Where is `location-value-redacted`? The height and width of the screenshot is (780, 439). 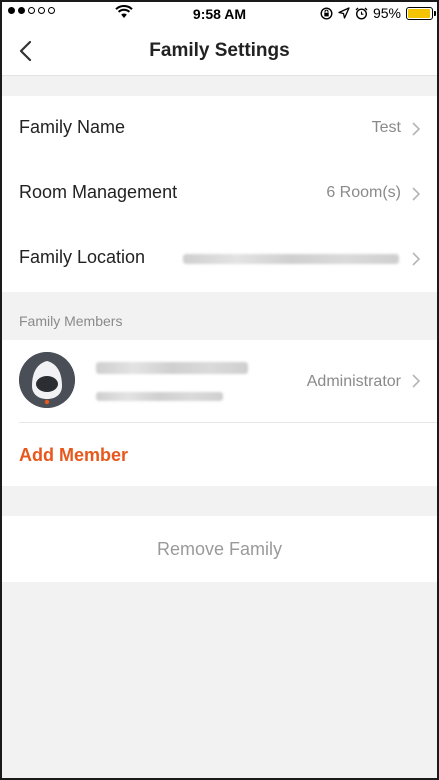
location-value-redacted is located at coordinates (291, 259).